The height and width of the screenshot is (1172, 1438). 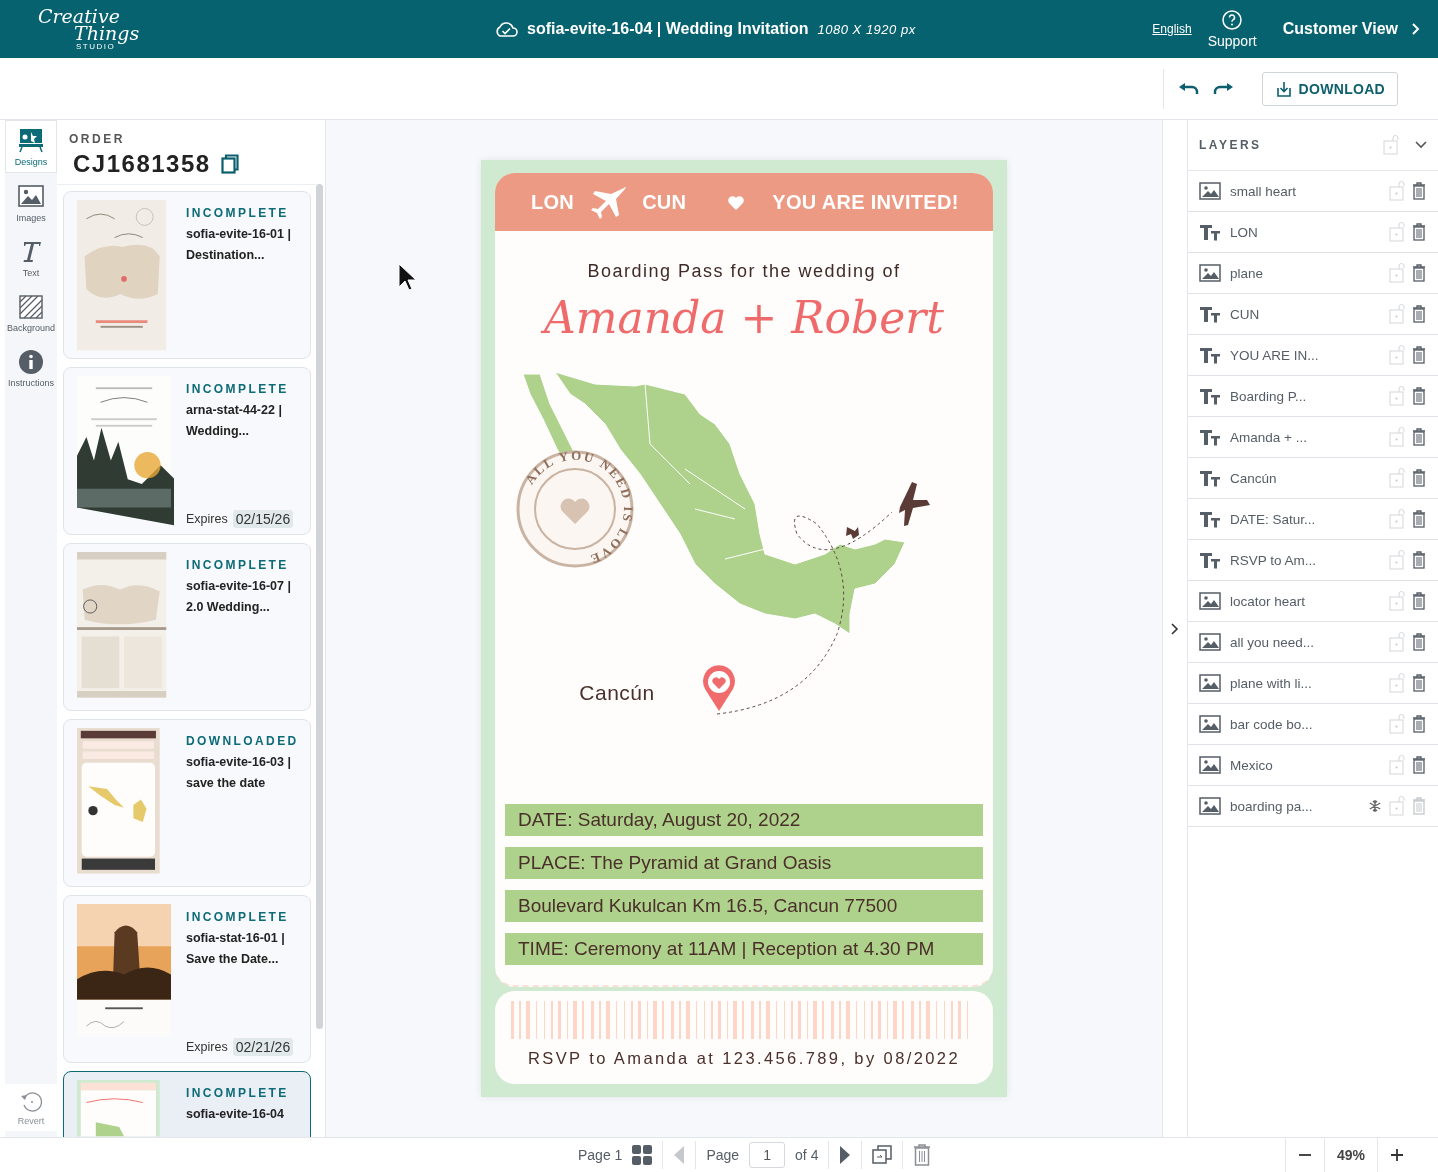 I want to click on scrollbar, so click(x=319, y=606).